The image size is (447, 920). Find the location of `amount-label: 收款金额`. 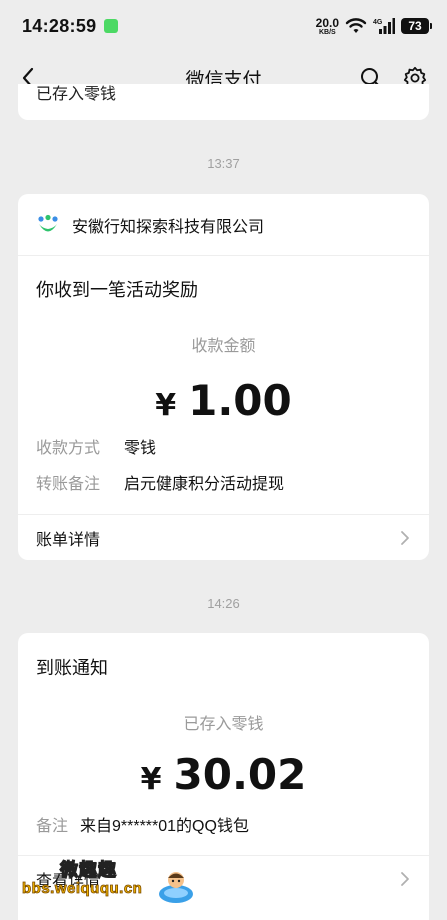

amount-label: 收款金额 is located at coordinates (223, 346).